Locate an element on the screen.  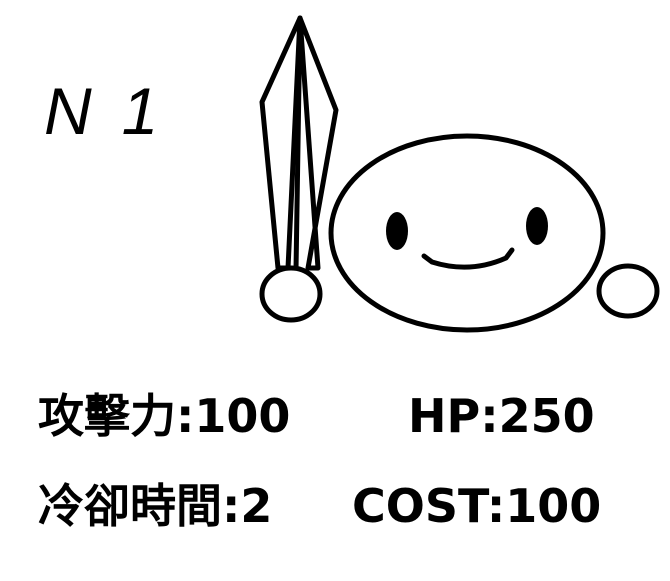
hp-label: HP: is located at coordinates (453, 416).